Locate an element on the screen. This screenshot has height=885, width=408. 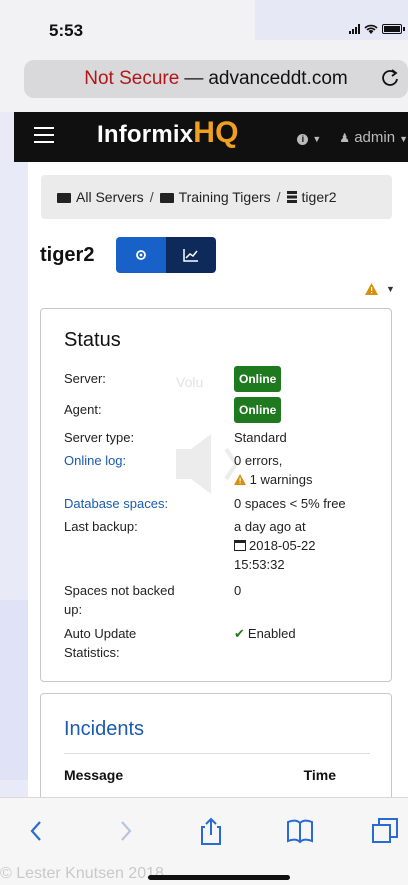
incidents-panel: Incidents Message Time is located at coordinates (216, 753).